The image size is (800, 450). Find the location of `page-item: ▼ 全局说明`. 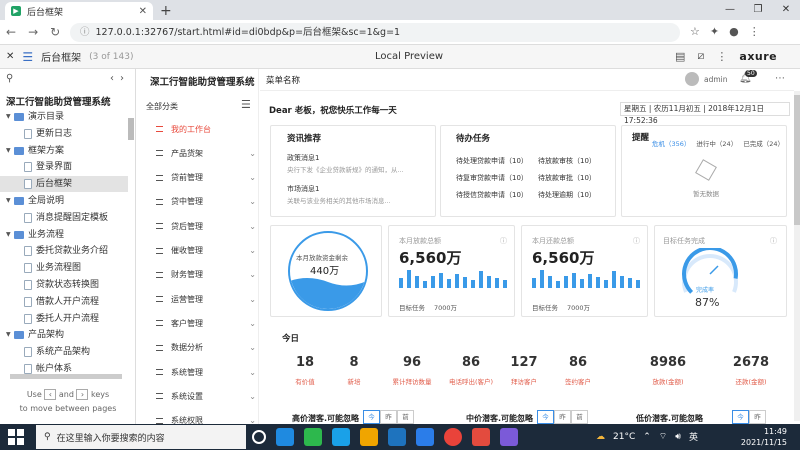

page-item: ▼ 全局说明 is located at coordinates (64, 201).